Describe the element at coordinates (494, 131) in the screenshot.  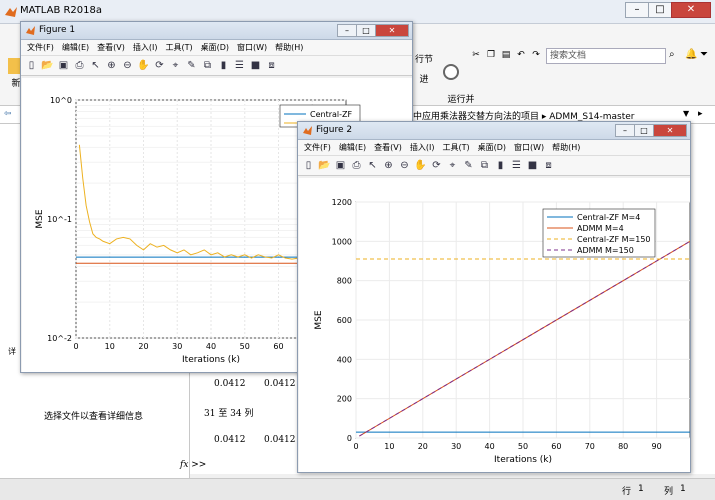
I see `figure-titlebar: Figure 2 – □ ✕` at that location.